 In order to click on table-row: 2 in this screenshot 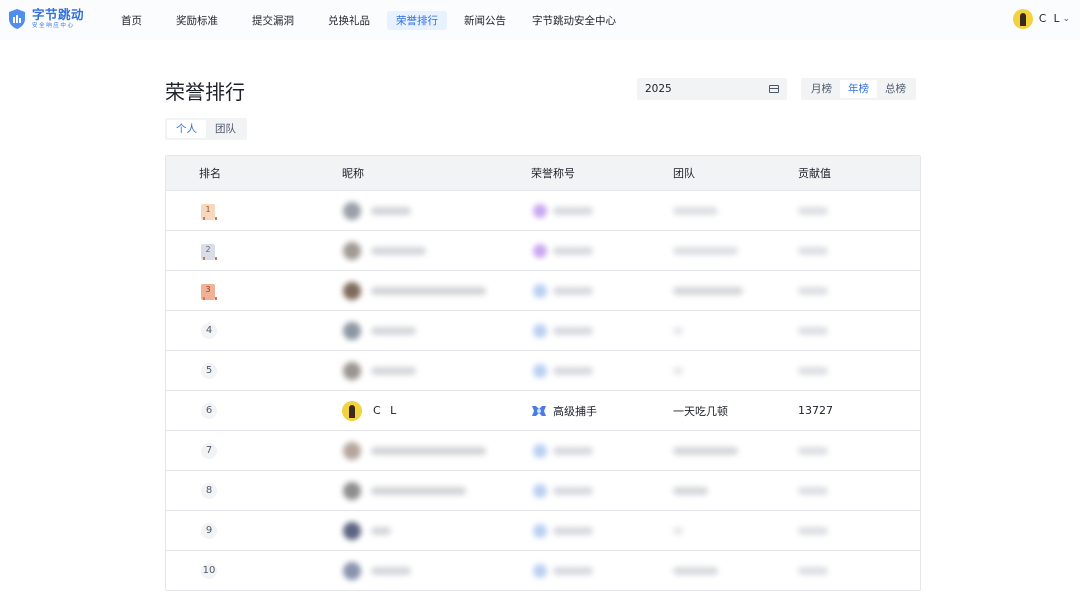, I will do `click(543, 250)`.